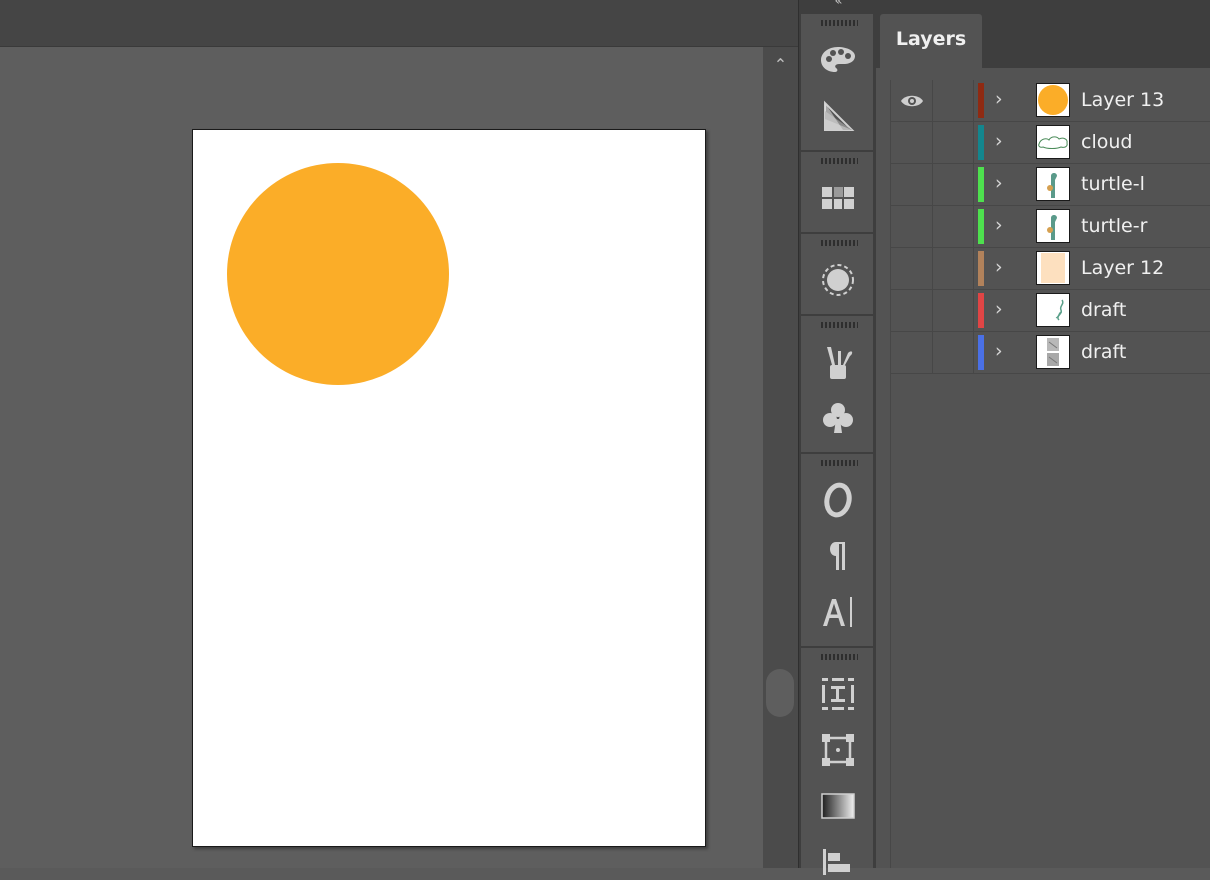  I want to click on align-icon, so click(838, 862).